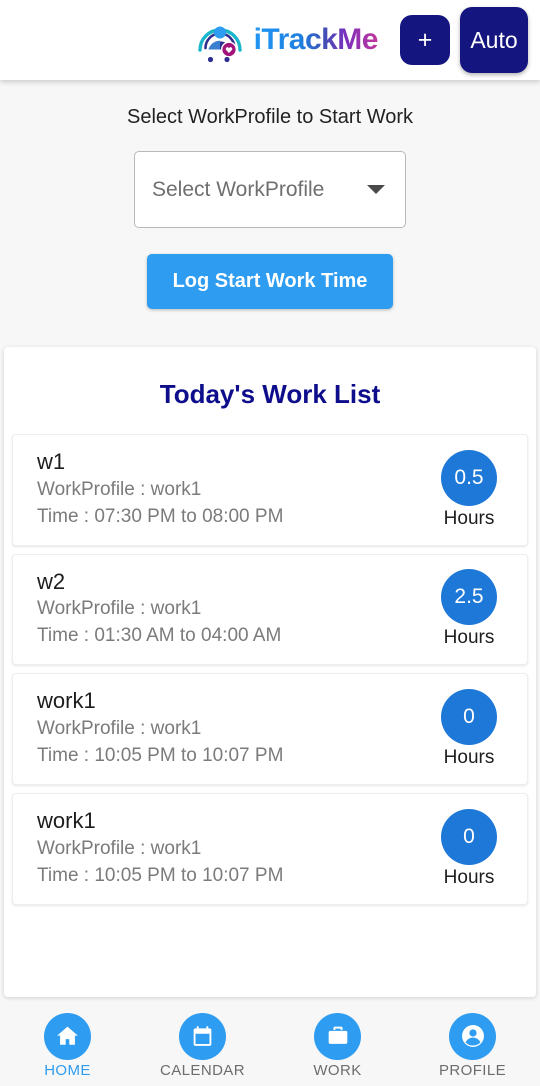 The height and width of the screenshot is (1086, 540). I want to click on app-header: iTrackMe + Auto, so click(270, 40).